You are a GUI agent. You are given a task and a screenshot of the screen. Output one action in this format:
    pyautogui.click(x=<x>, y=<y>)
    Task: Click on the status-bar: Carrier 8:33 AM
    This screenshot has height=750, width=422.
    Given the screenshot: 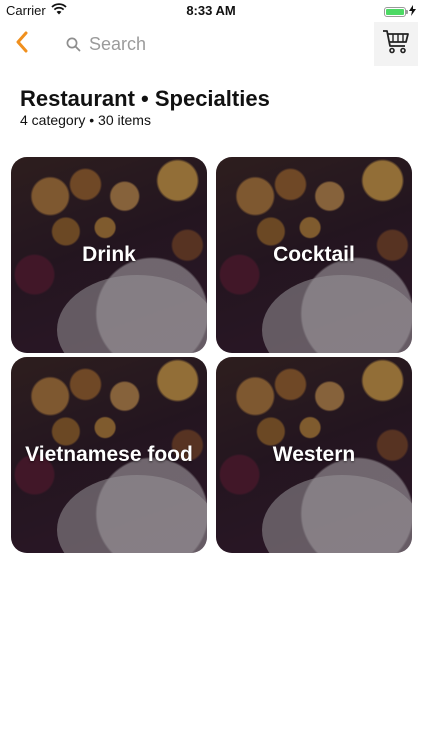 What is the action you would take?
    pyautogui.click(x=211, y=11)
    